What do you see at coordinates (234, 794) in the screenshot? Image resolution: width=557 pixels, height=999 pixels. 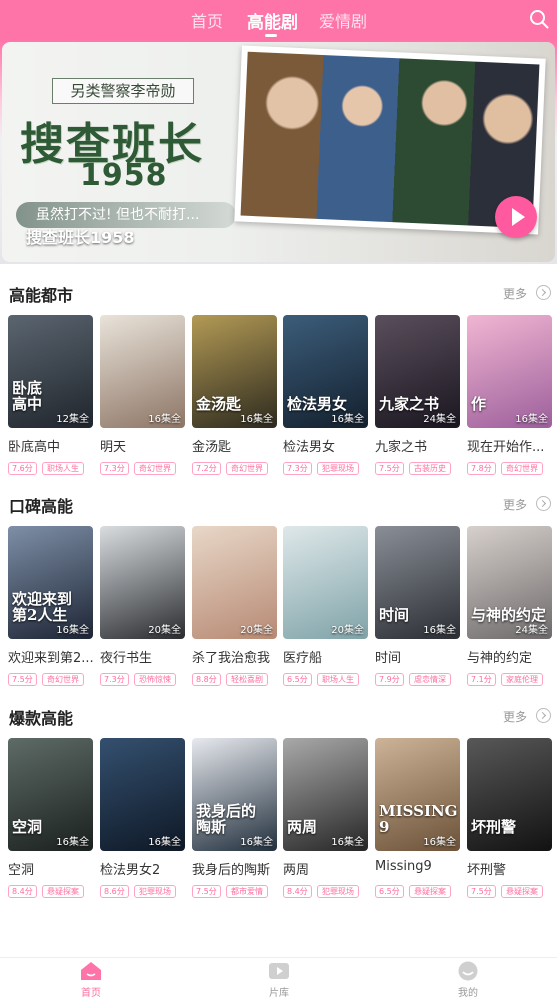 I see `poster-image: 我身后的 陶斯 16集全` at bounding box center [234, 794].